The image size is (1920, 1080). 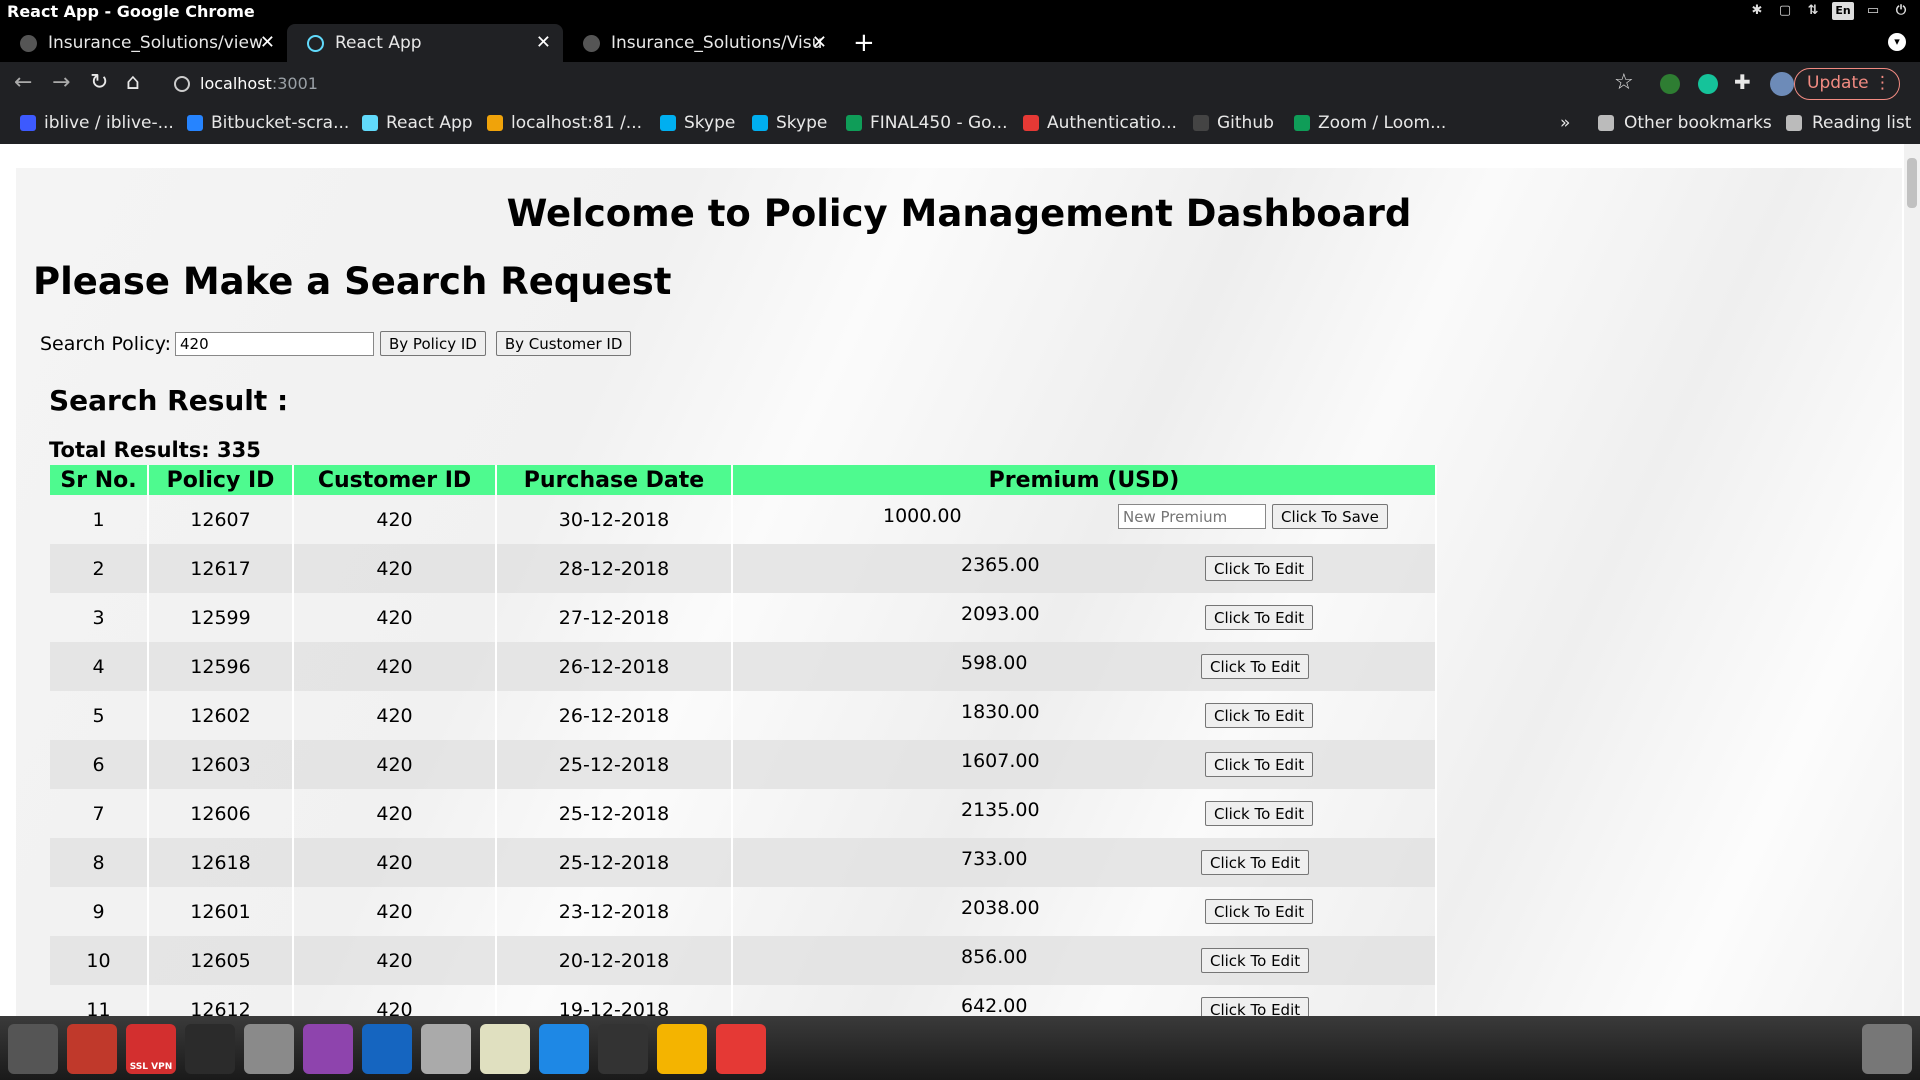 I want to click on reading-list-button: Reading list, so click(x=1848, y=123).